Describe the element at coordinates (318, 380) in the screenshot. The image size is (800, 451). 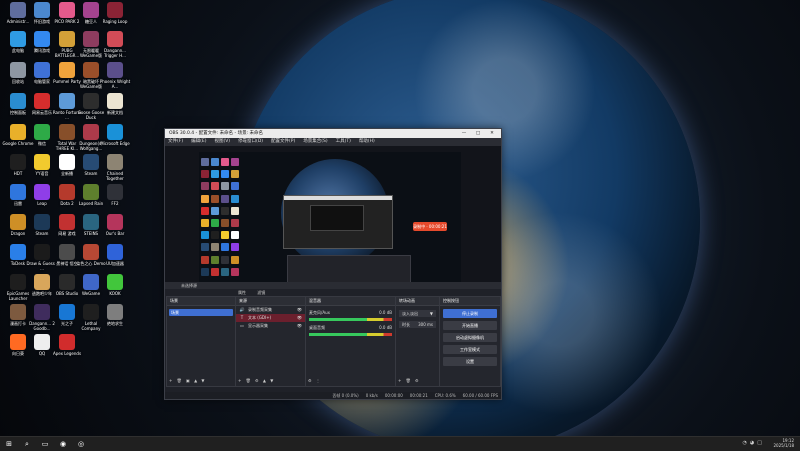
I see `mixer-more-icon: ⋮` at that location.